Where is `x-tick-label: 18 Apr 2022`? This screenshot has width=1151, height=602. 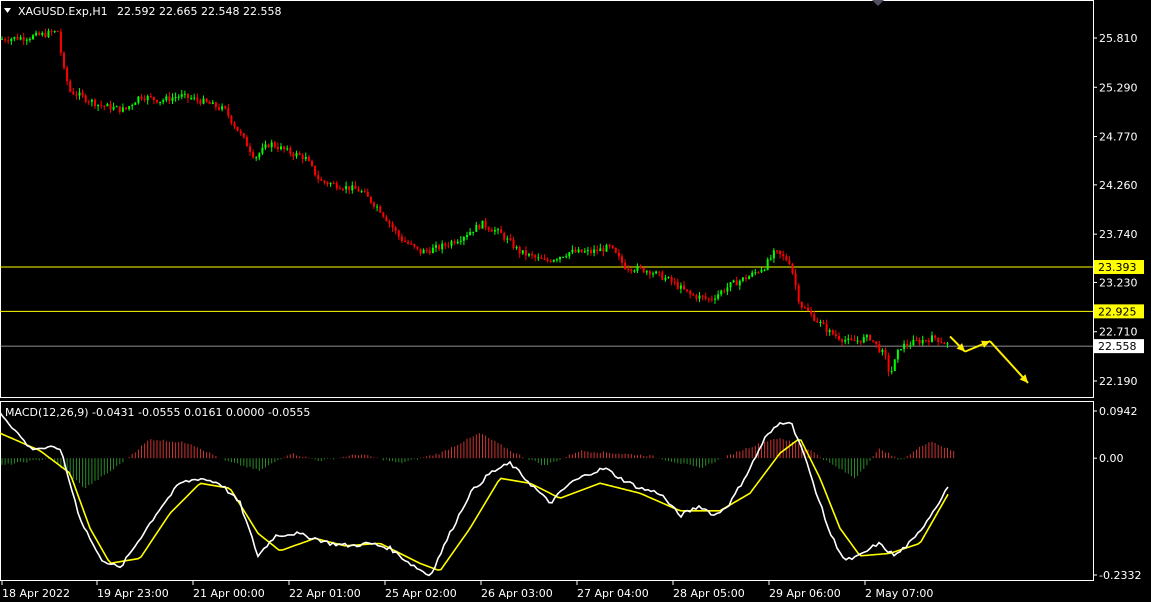 x-tick-label: 18 Apr 2022 is located at coordinates (36, 593).